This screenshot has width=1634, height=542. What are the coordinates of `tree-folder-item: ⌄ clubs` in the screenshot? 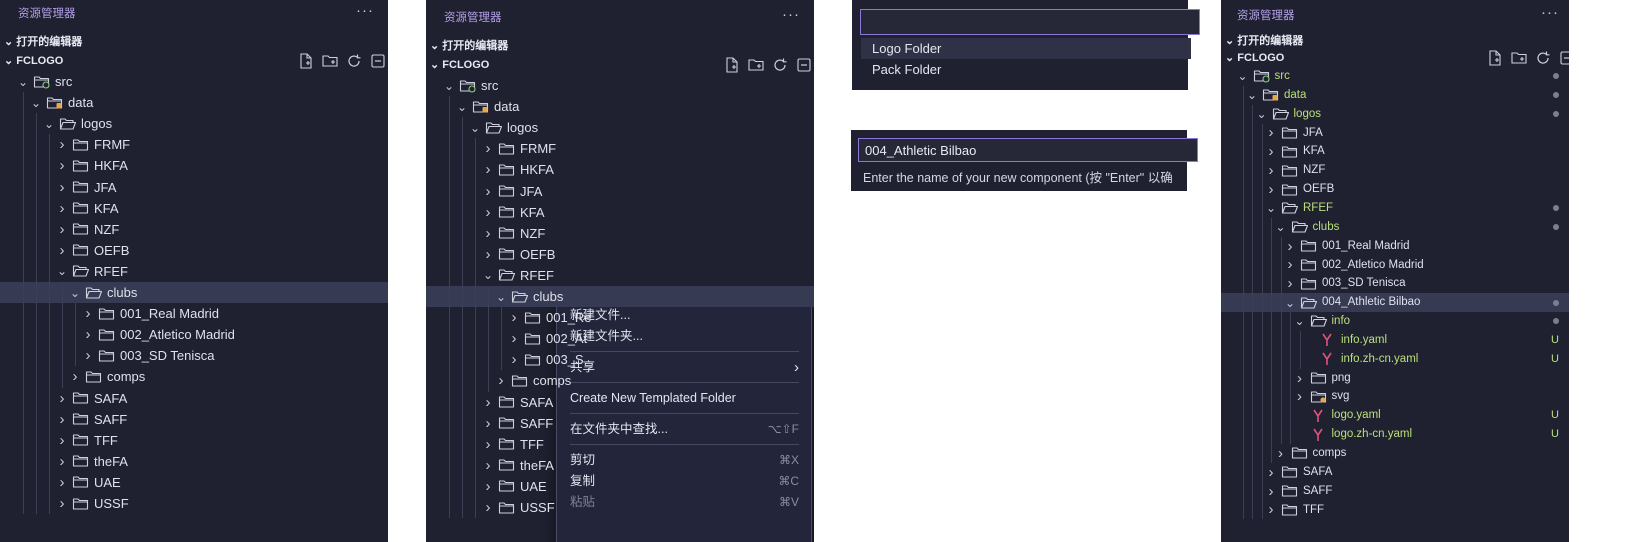 It's located at (194, 293).